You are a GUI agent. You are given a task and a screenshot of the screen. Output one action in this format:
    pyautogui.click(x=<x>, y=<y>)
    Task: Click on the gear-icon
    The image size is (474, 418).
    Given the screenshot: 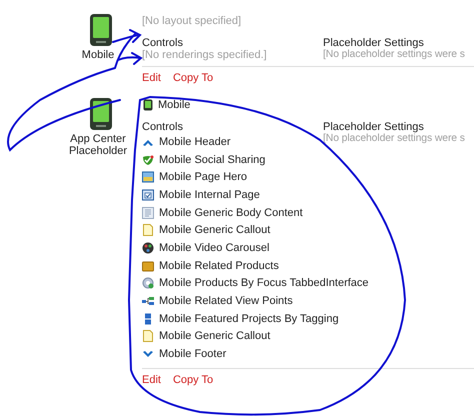 What is the action you would take?
    pyautogui.click(x=148, y=283)
    